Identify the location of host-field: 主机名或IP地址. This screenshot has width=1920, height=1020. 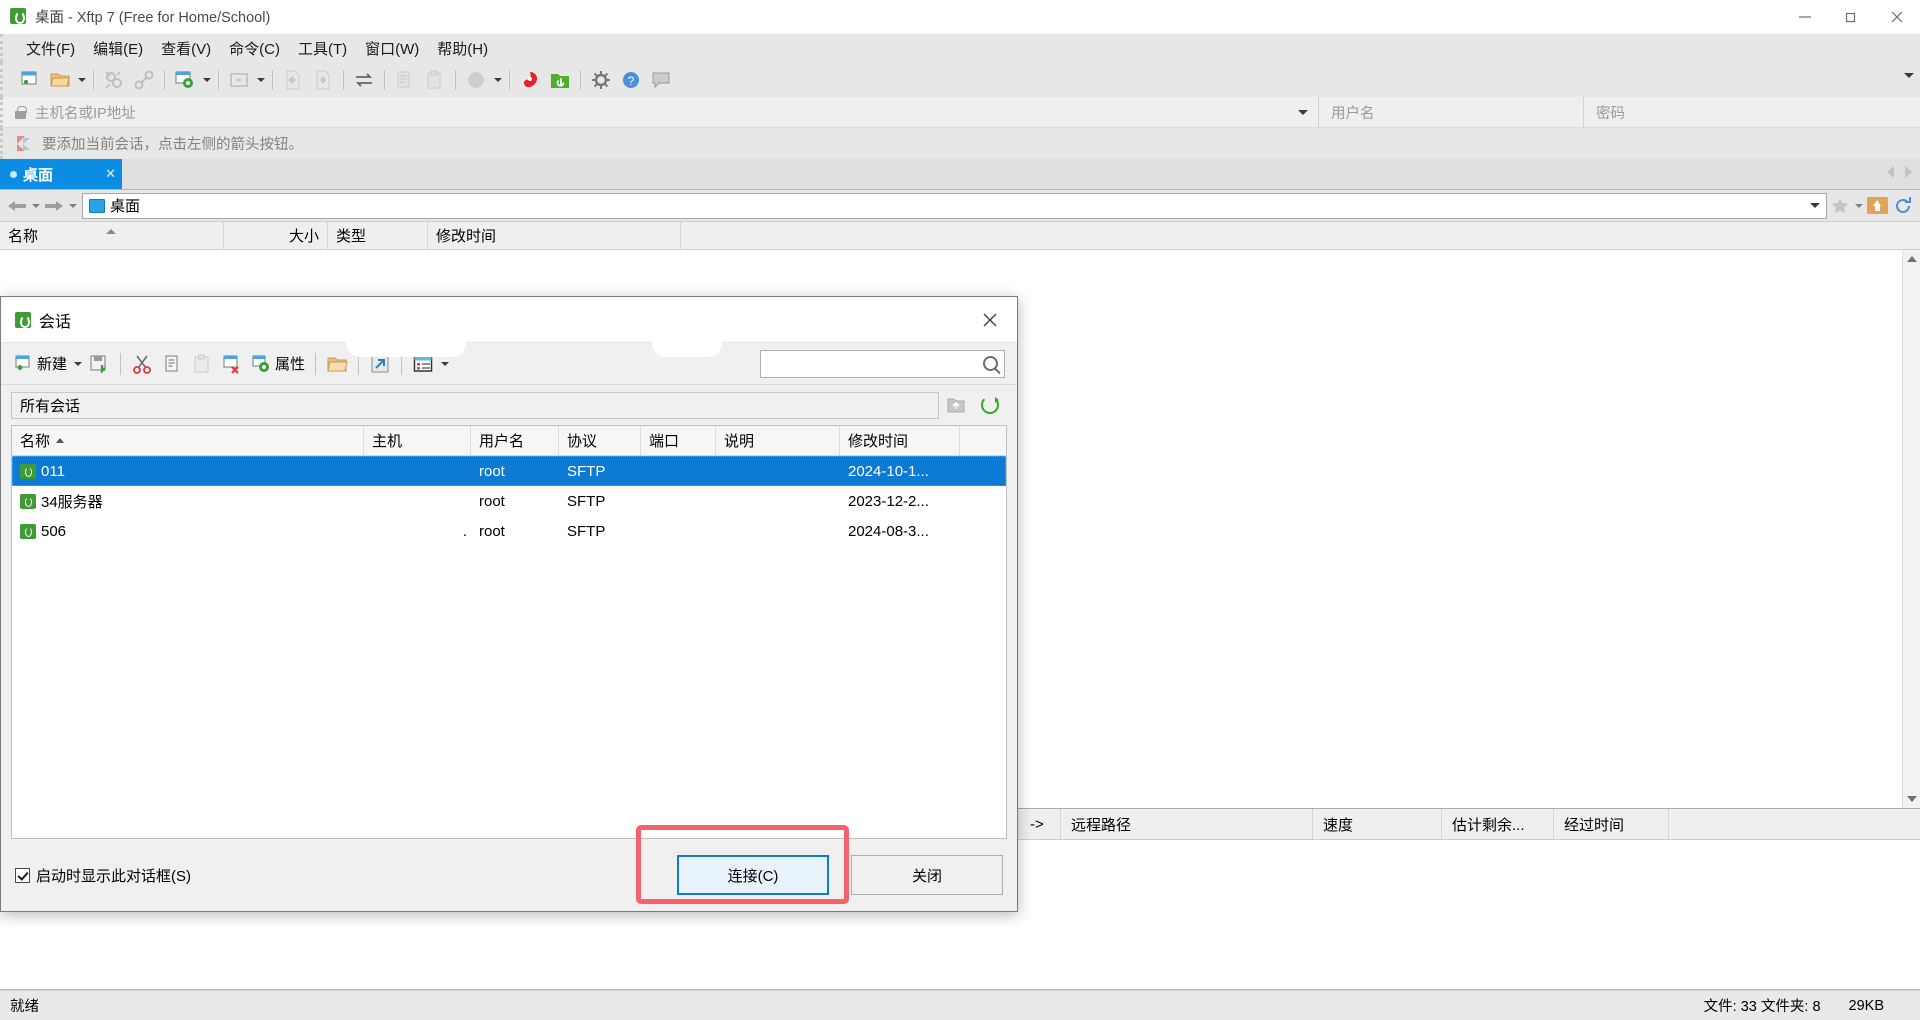
(661, 112).